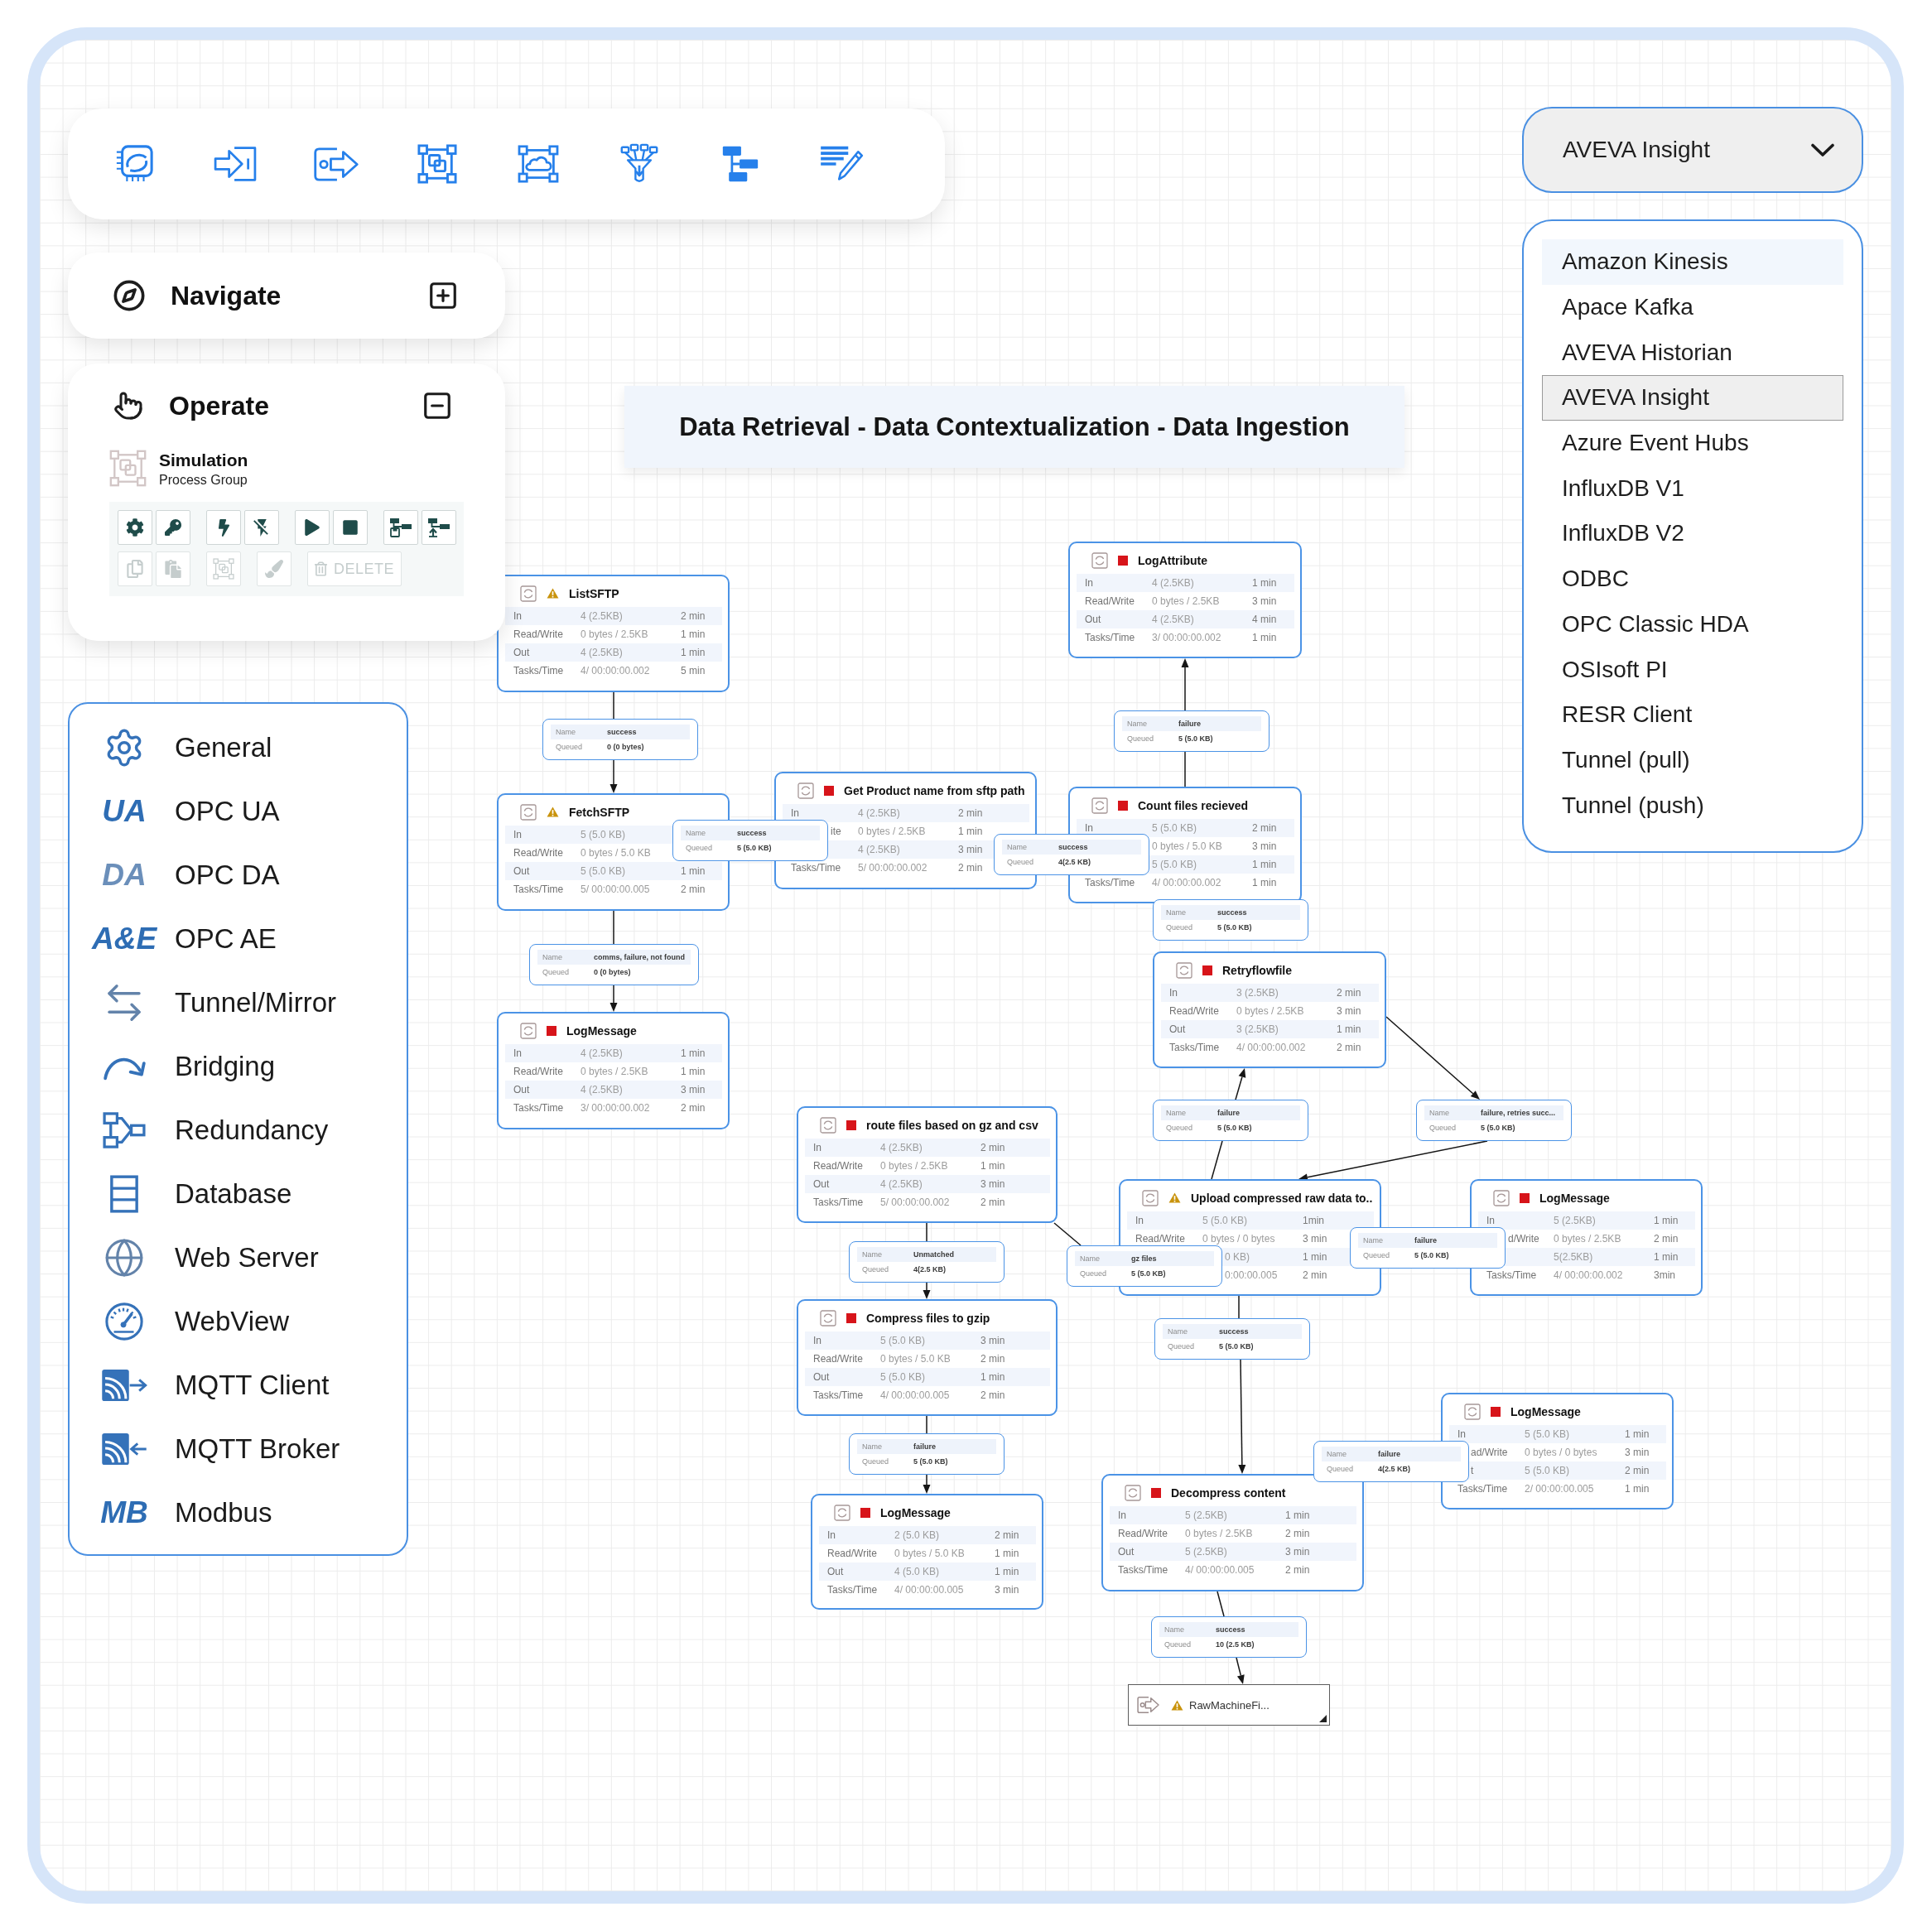 The image size is (1932, 1926). Describe the element at coordinates (173, 938) in the screenshot. I see `connector-item: A&E OPC AE` at that location.